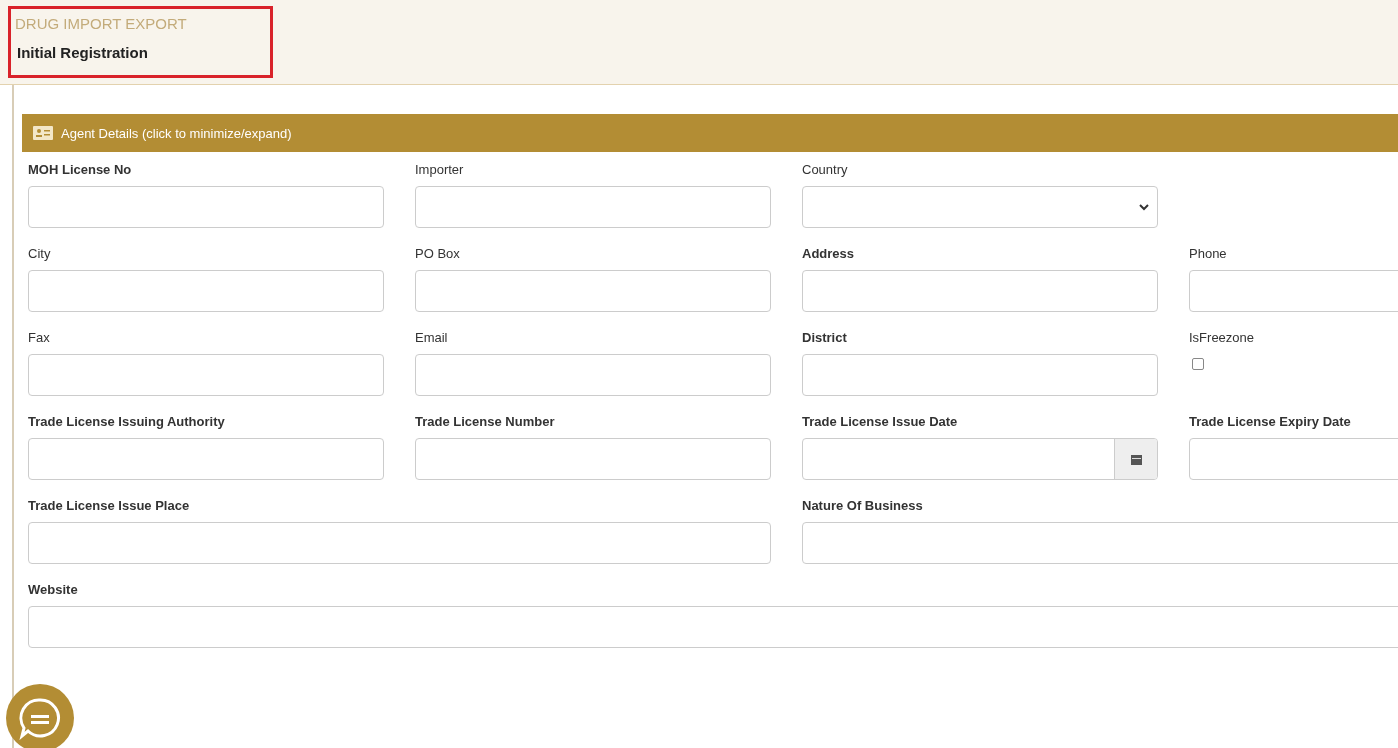 This screenshot has height=748, width=1398. Describe the element at coordinates (1208, 254) in the screenshot. I see `field-label: Phone` at that location.